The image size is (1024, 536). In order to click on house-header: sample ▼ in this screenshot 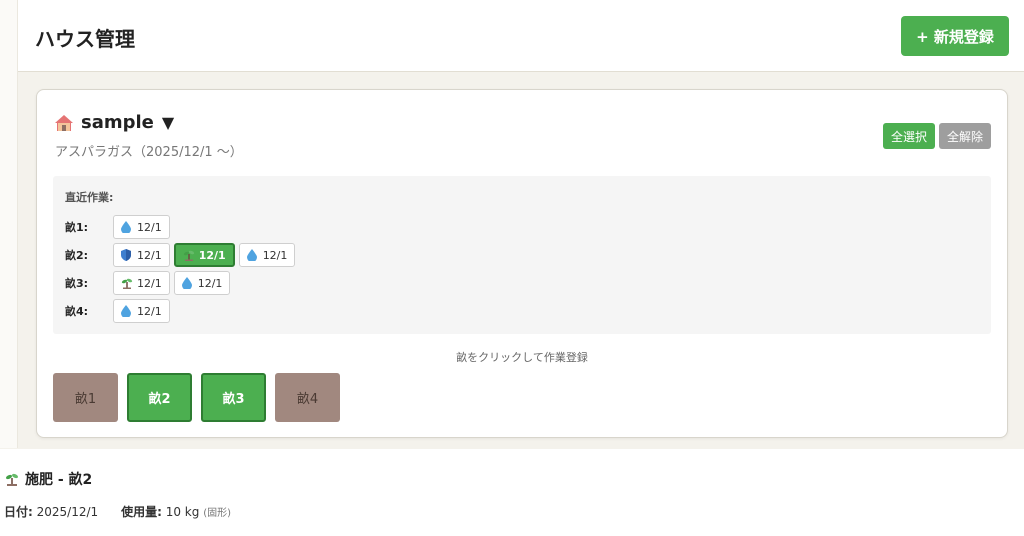, I will do `click(114, 122)`.